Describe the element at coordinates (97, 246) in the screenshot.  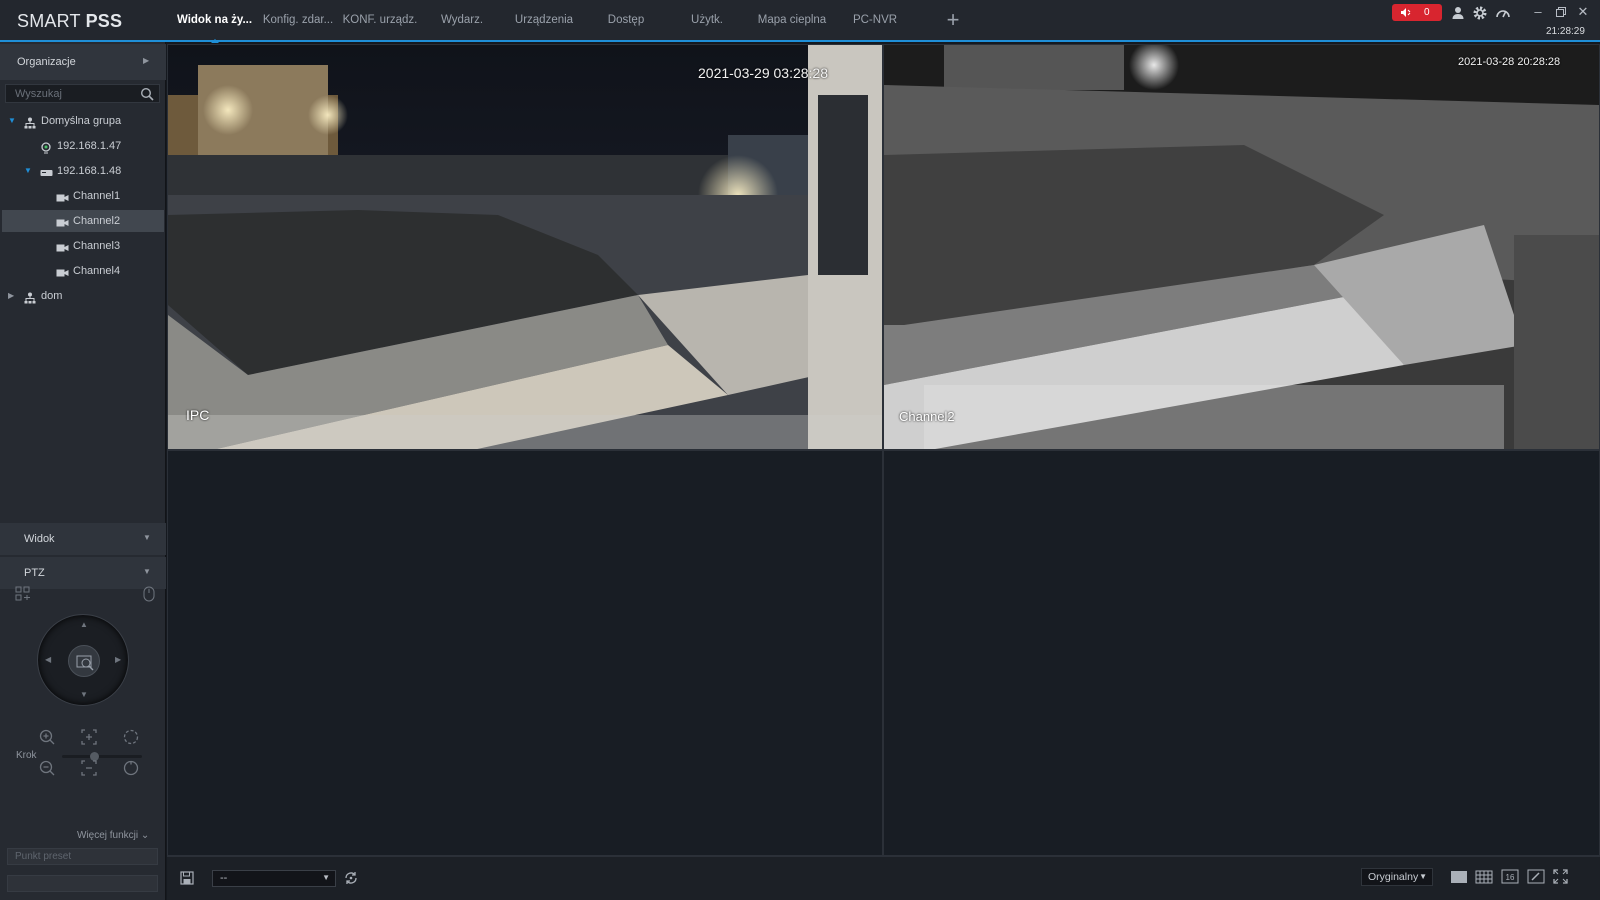
I see `tree-item-label: Channel3` at that location.